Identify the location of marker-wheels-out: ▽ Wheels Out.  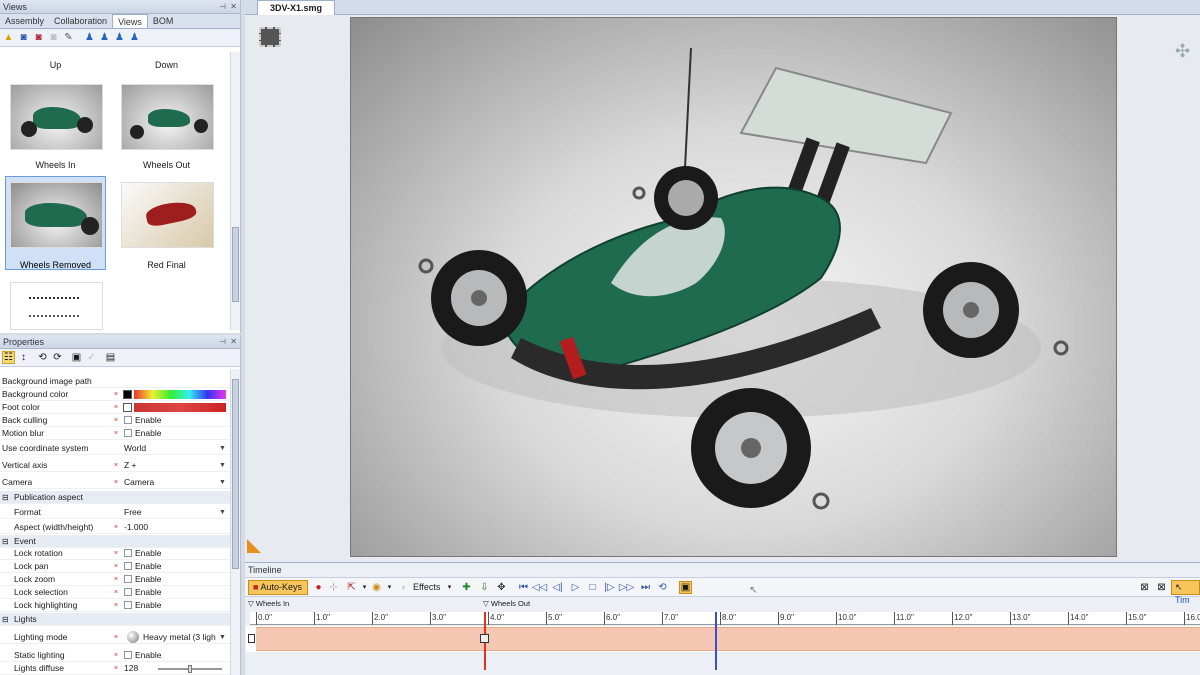
(506, 603).